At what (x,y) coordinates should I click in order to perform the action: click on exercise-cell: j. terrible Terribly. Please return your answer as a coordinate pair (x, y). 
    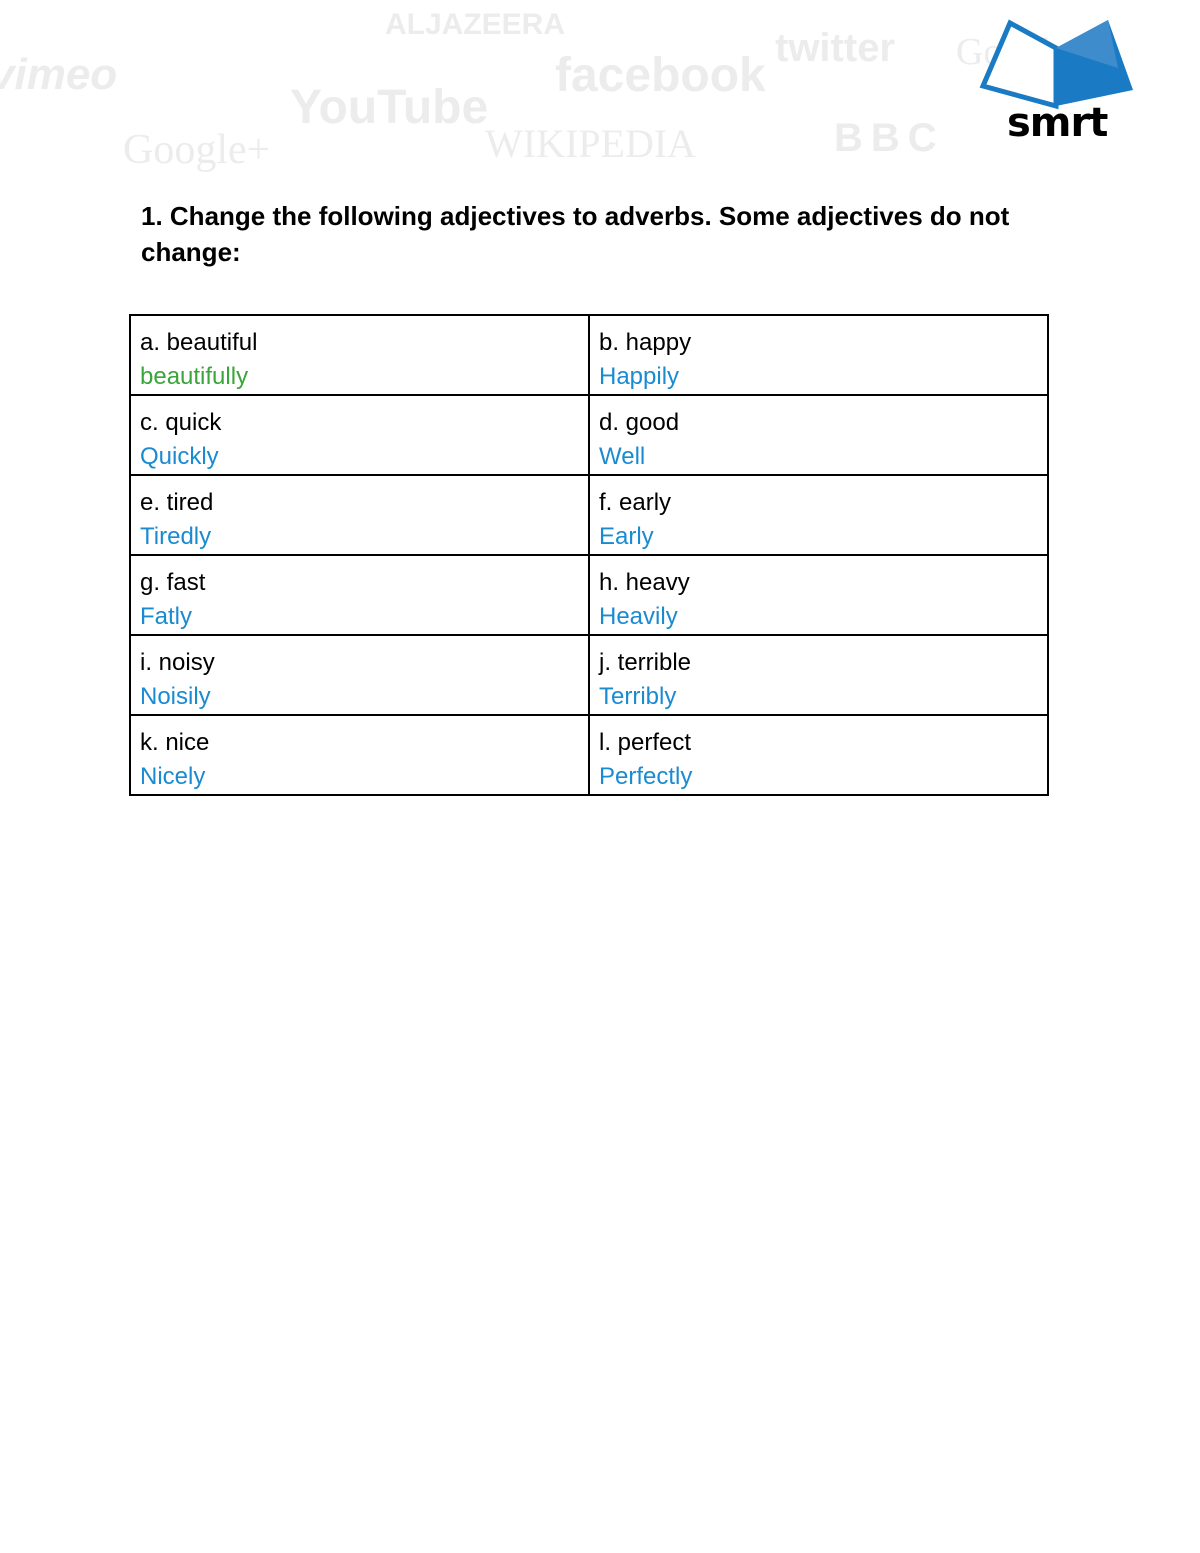
    Looking at the image, I should click on (818, 675).